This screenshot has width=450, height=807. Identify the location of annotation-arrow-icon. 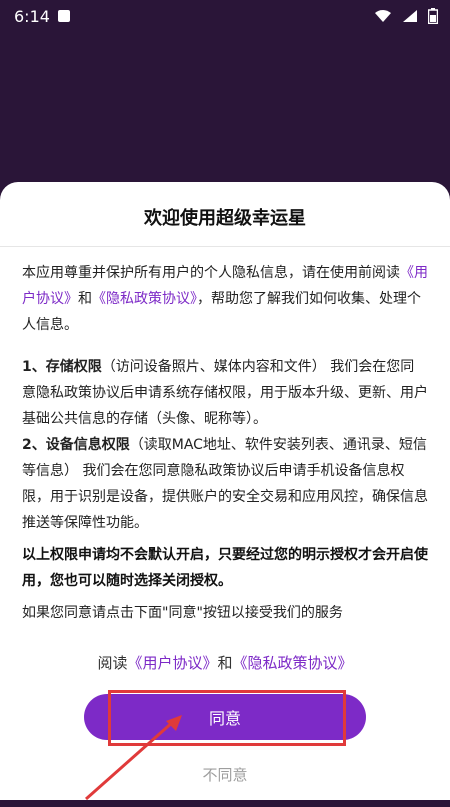
(133, 758).